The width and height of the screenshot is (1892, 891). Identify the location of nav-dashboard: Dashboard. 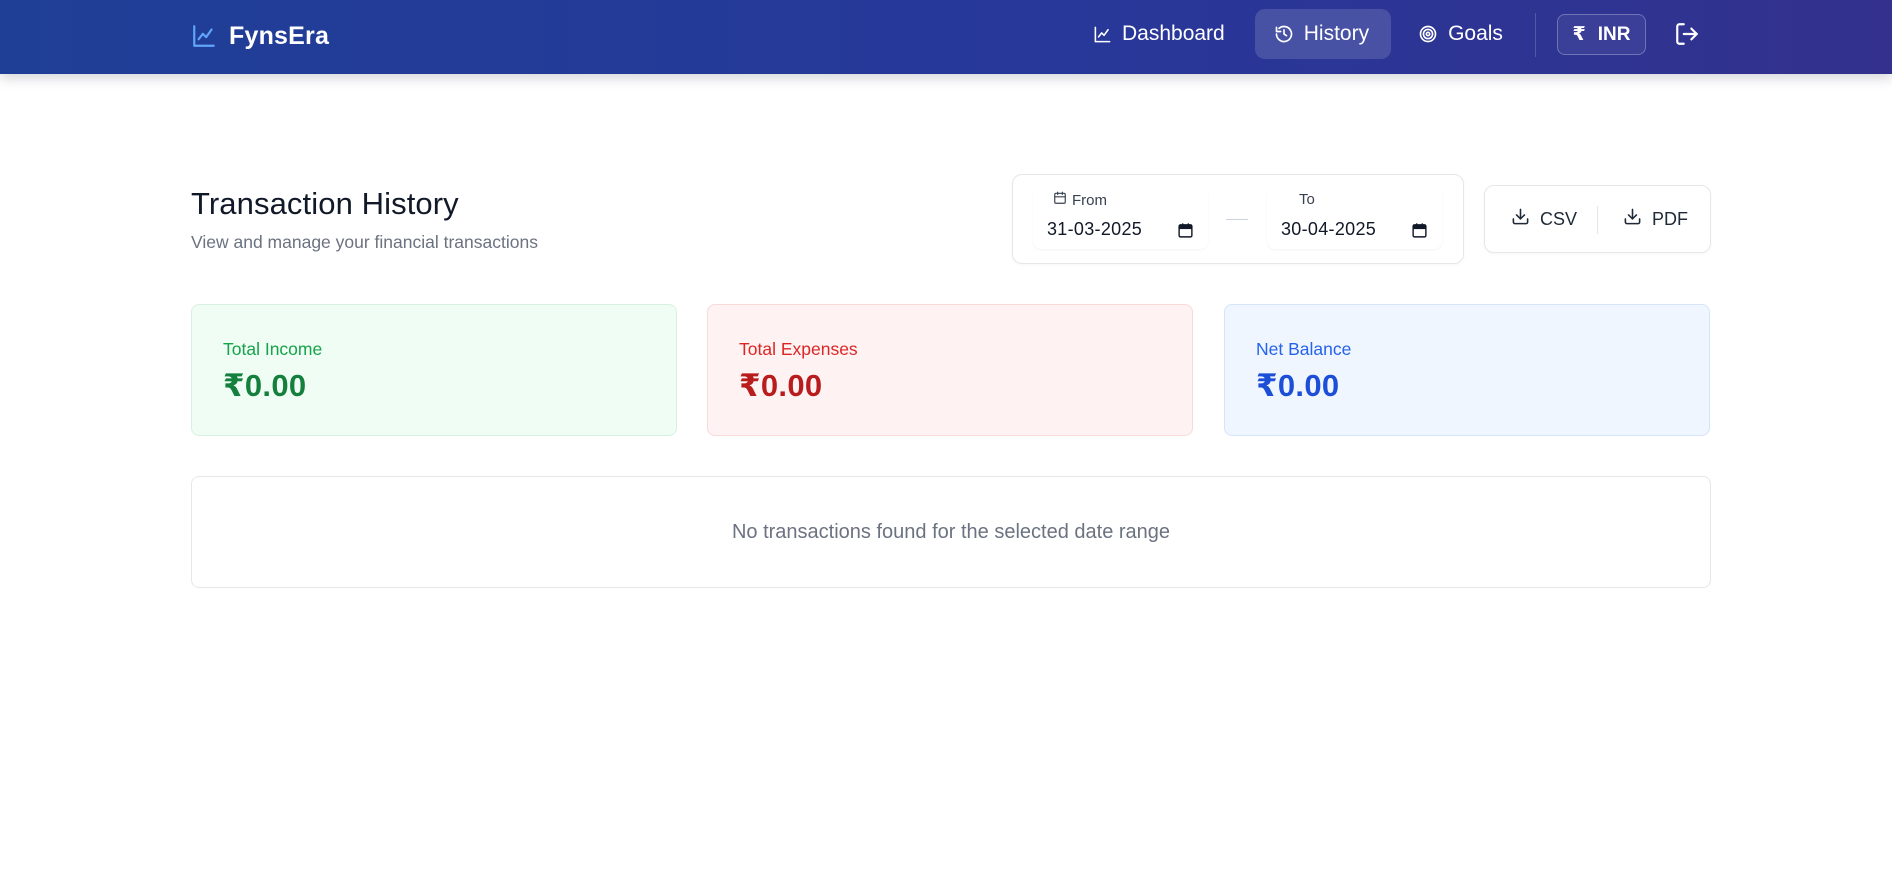
(1160, 34).